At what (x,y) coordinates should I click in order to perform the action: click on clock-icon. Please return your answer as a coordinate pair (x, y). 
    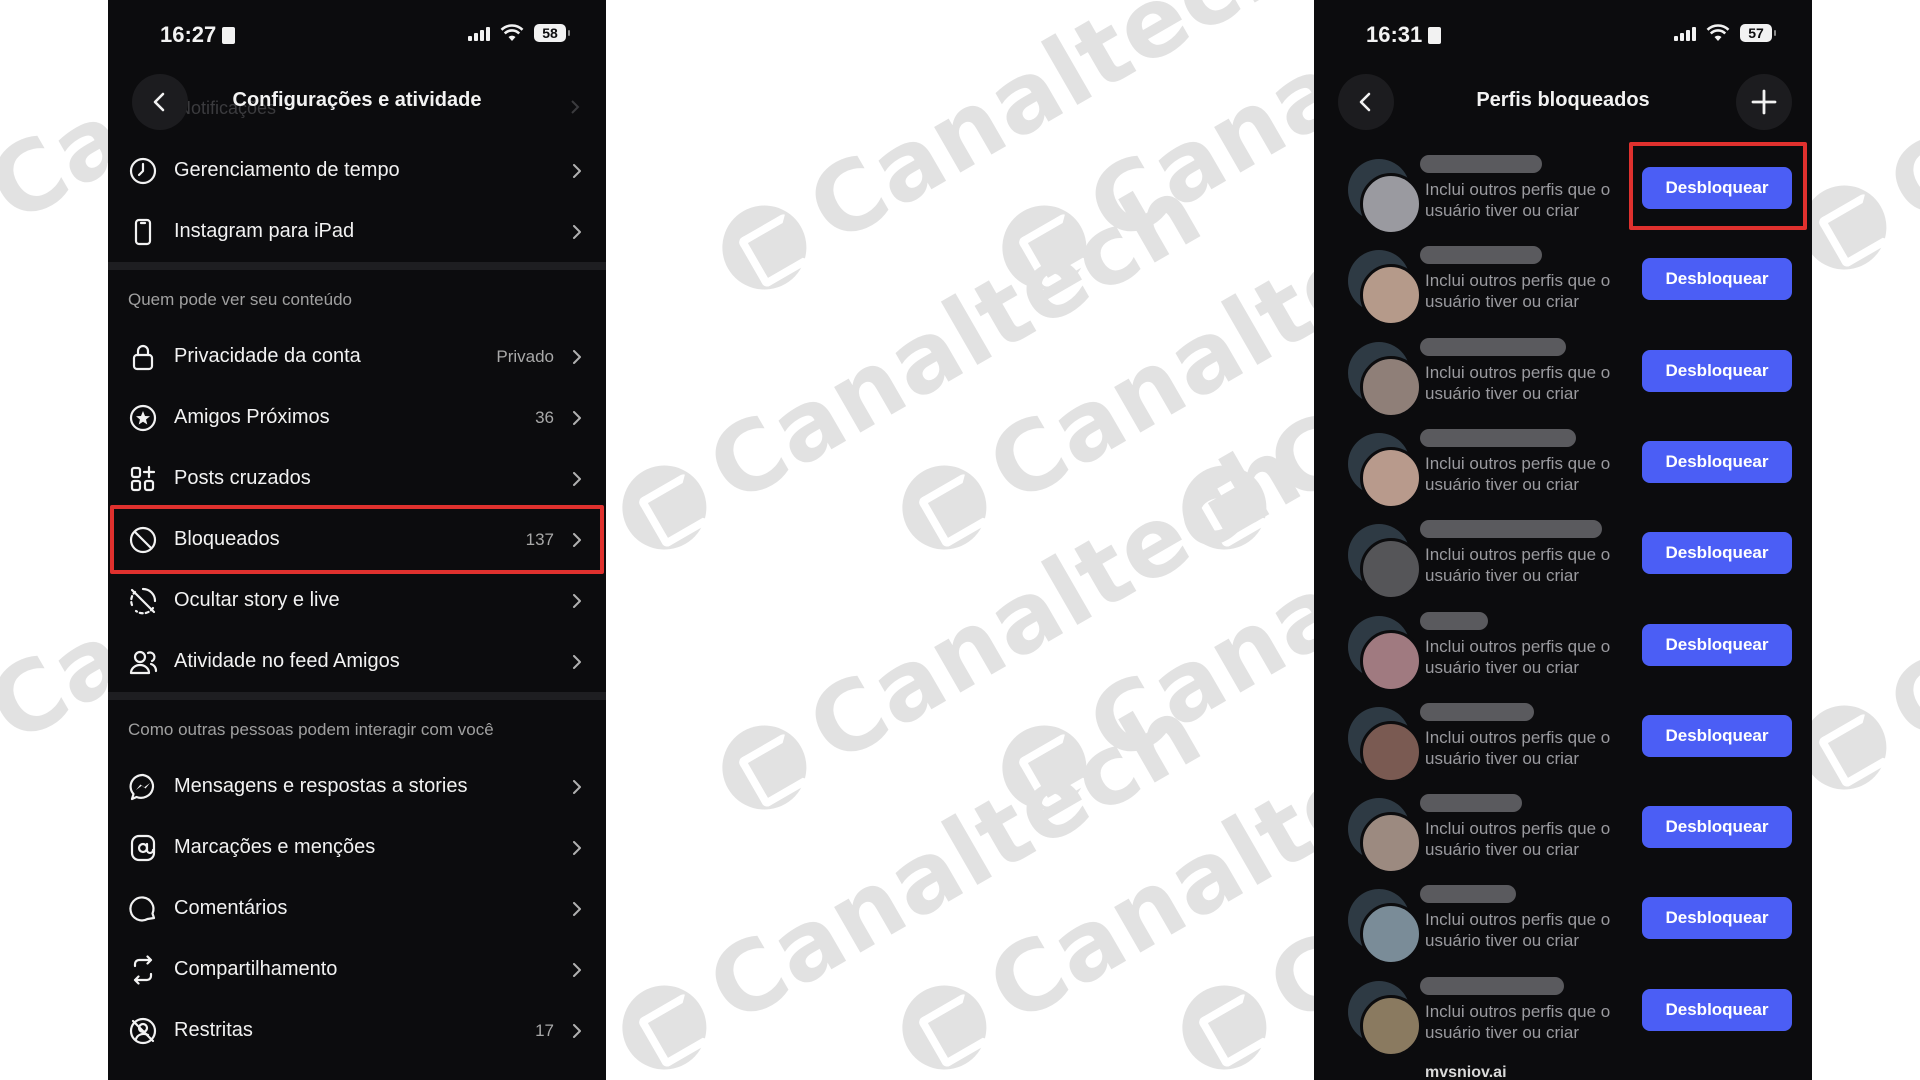
    Looking at the image, I should click on (143, 170).